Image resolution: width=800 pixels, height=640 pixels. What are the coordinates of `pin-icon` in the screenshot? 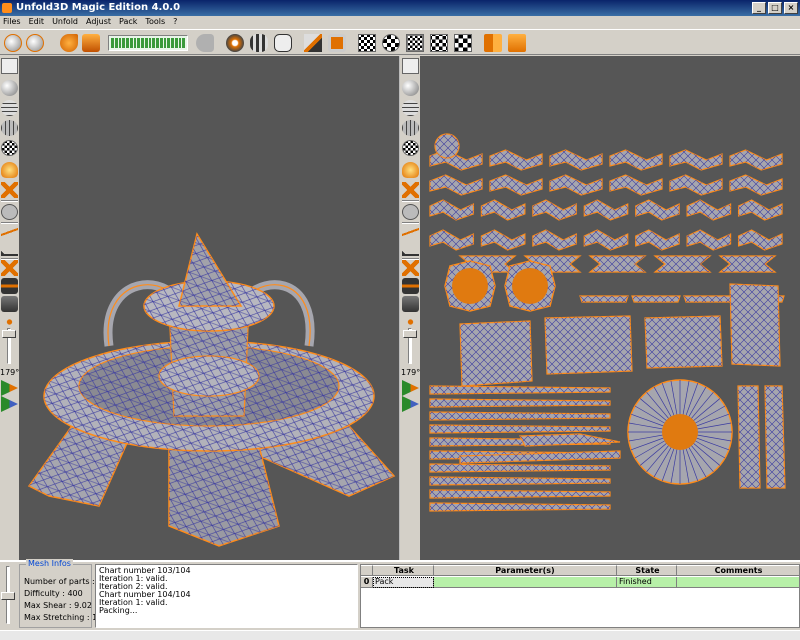 It's located at (313, 43).